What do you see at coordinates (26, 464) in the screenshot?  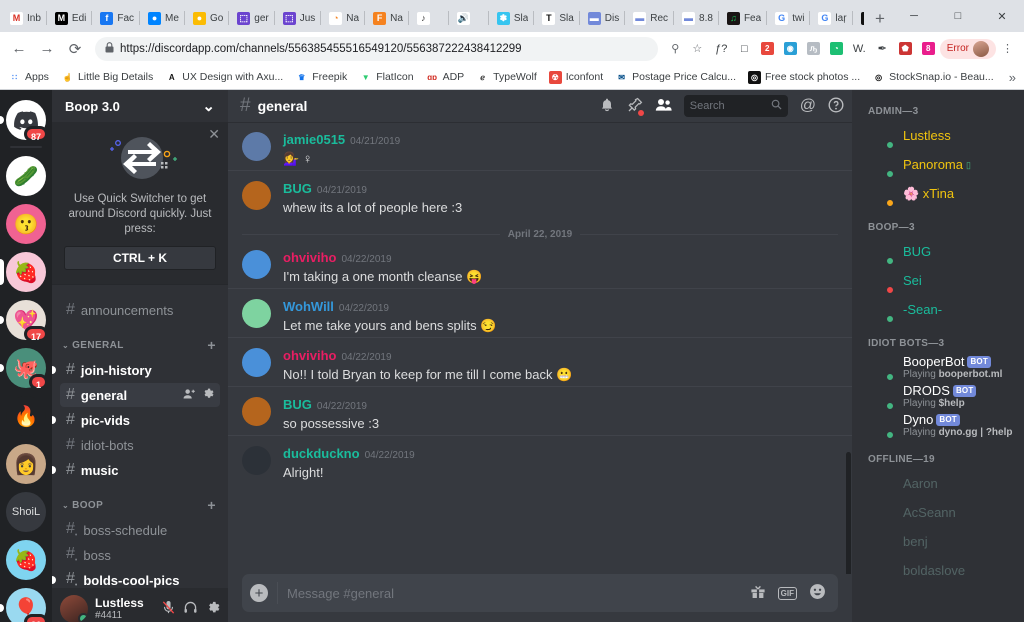 I see `guild-icon: 👩` at bounding box center [26, 464].